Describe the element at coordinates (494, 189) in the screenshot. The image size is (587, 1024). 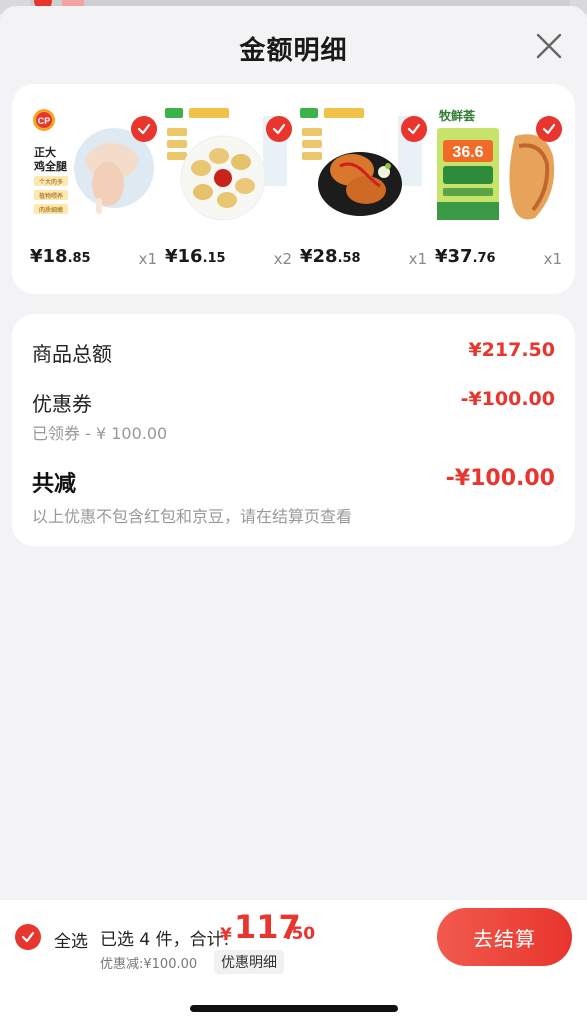
I see `product-item: 牧鲜荟 36.6 ¥37.76 x1` at that location.